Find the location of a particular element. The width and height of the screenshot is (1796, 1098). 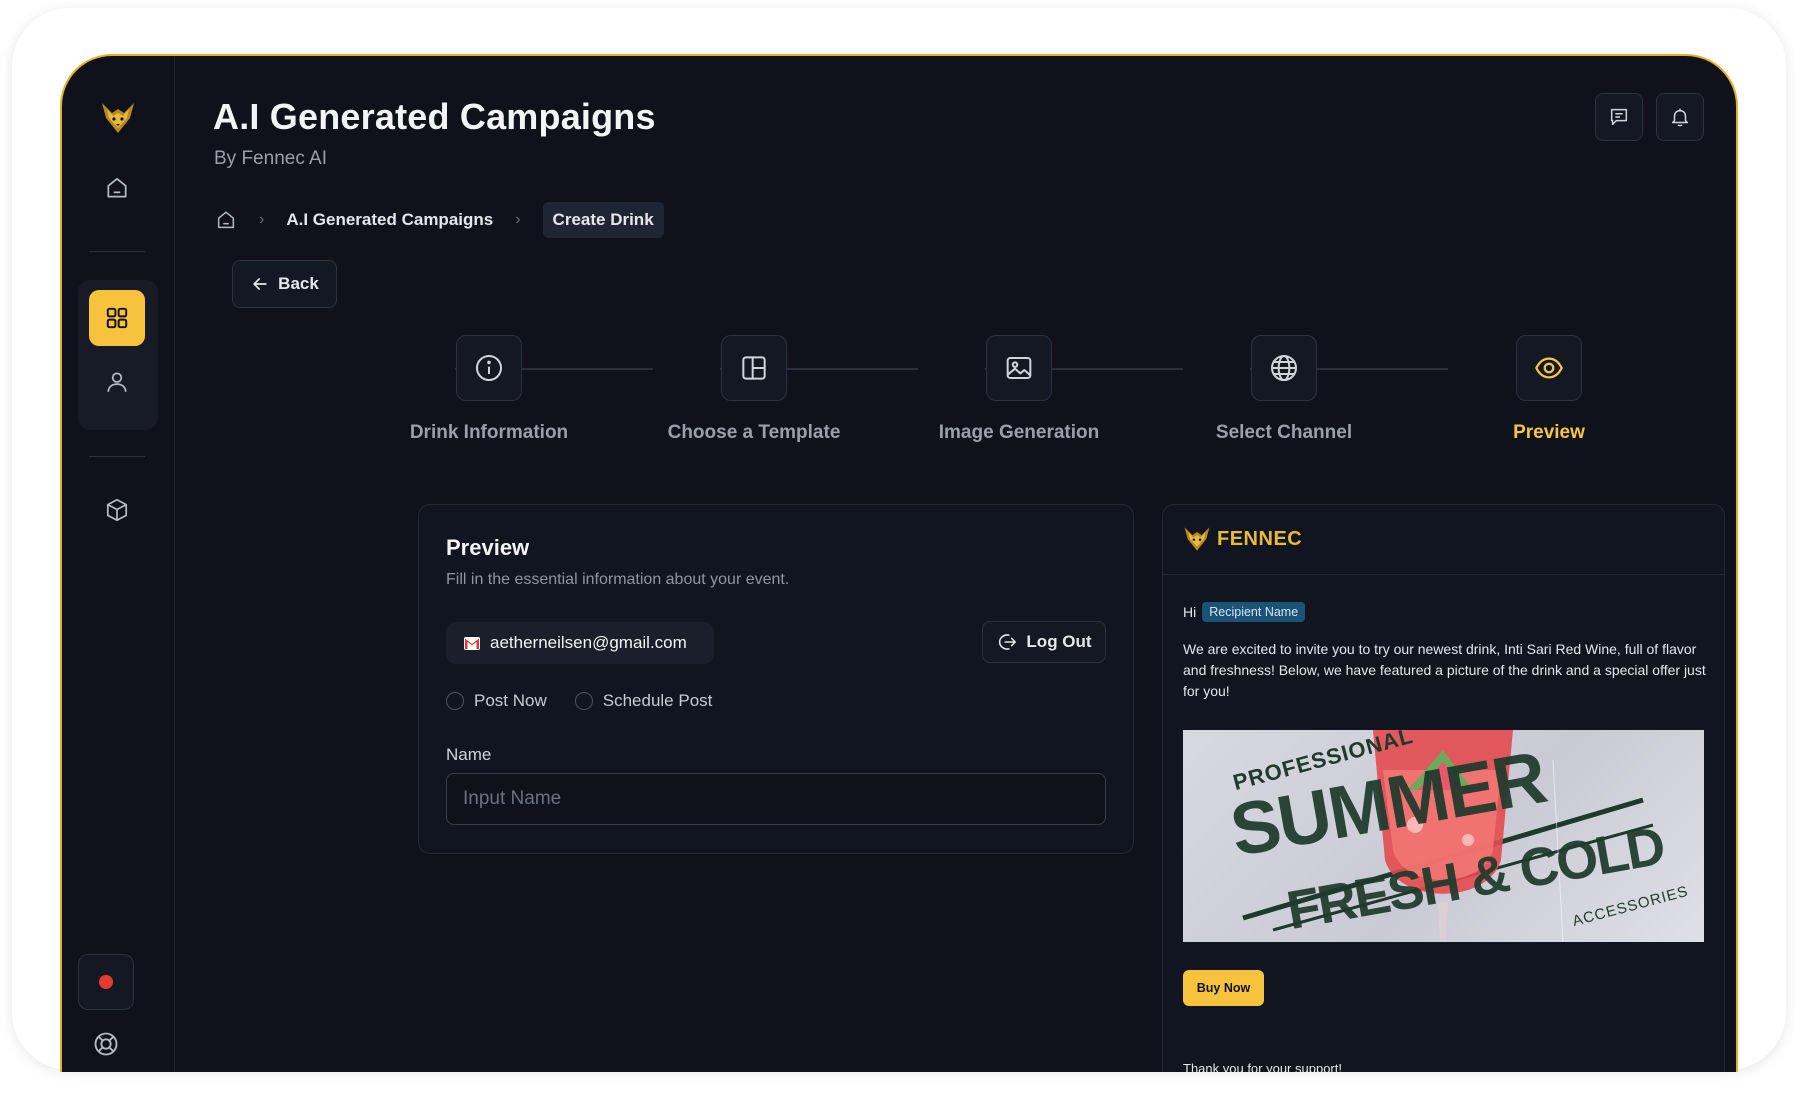

dashboard-nav-button is located at coordinates (117, 318).